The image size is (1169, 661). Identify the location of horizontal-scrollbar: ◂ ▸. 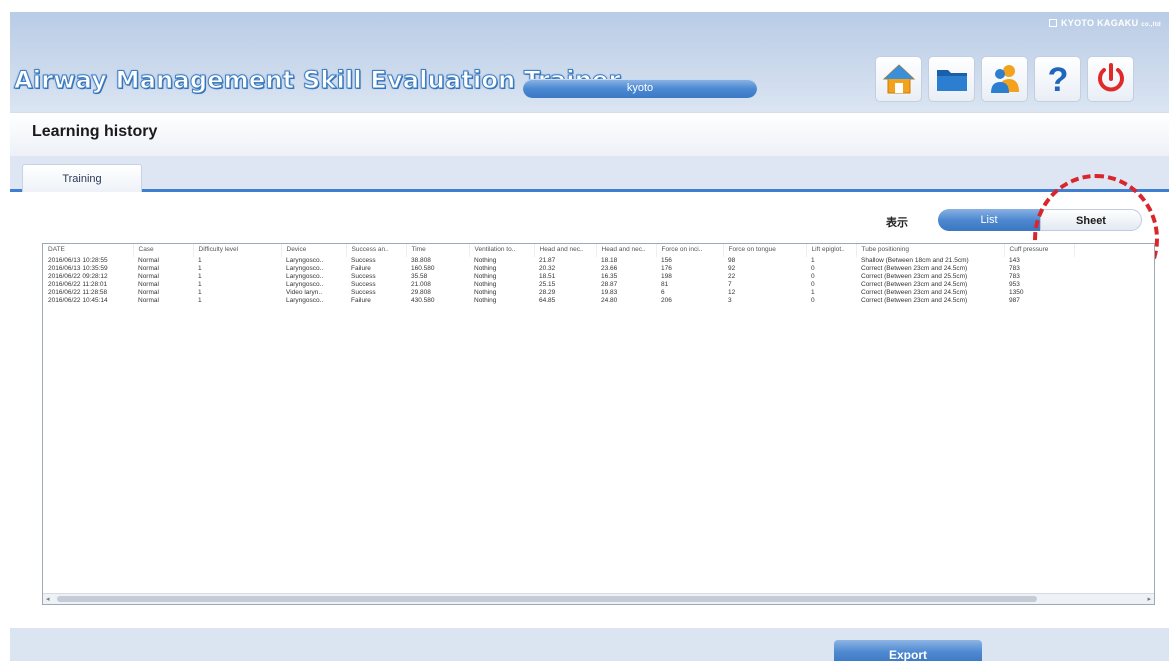
(598, 598).